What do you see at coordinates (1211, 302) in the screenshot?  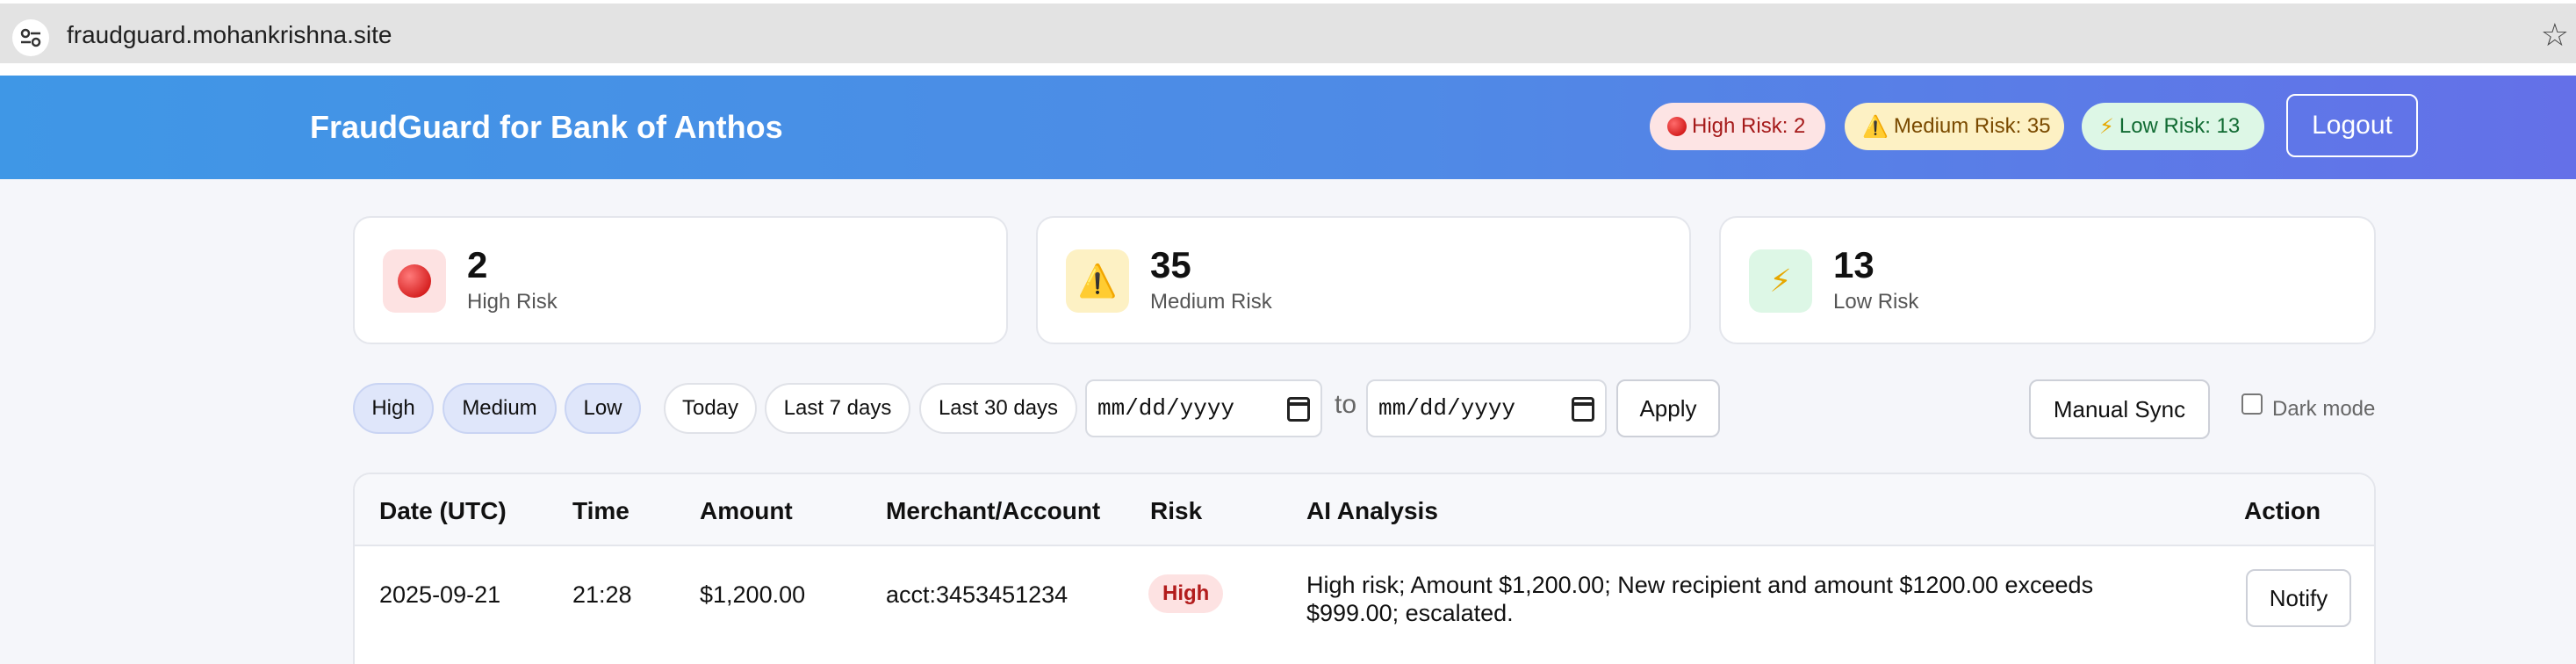 I see `stat-label-medium: Medium Risk` at bounding box center [1211, 302].